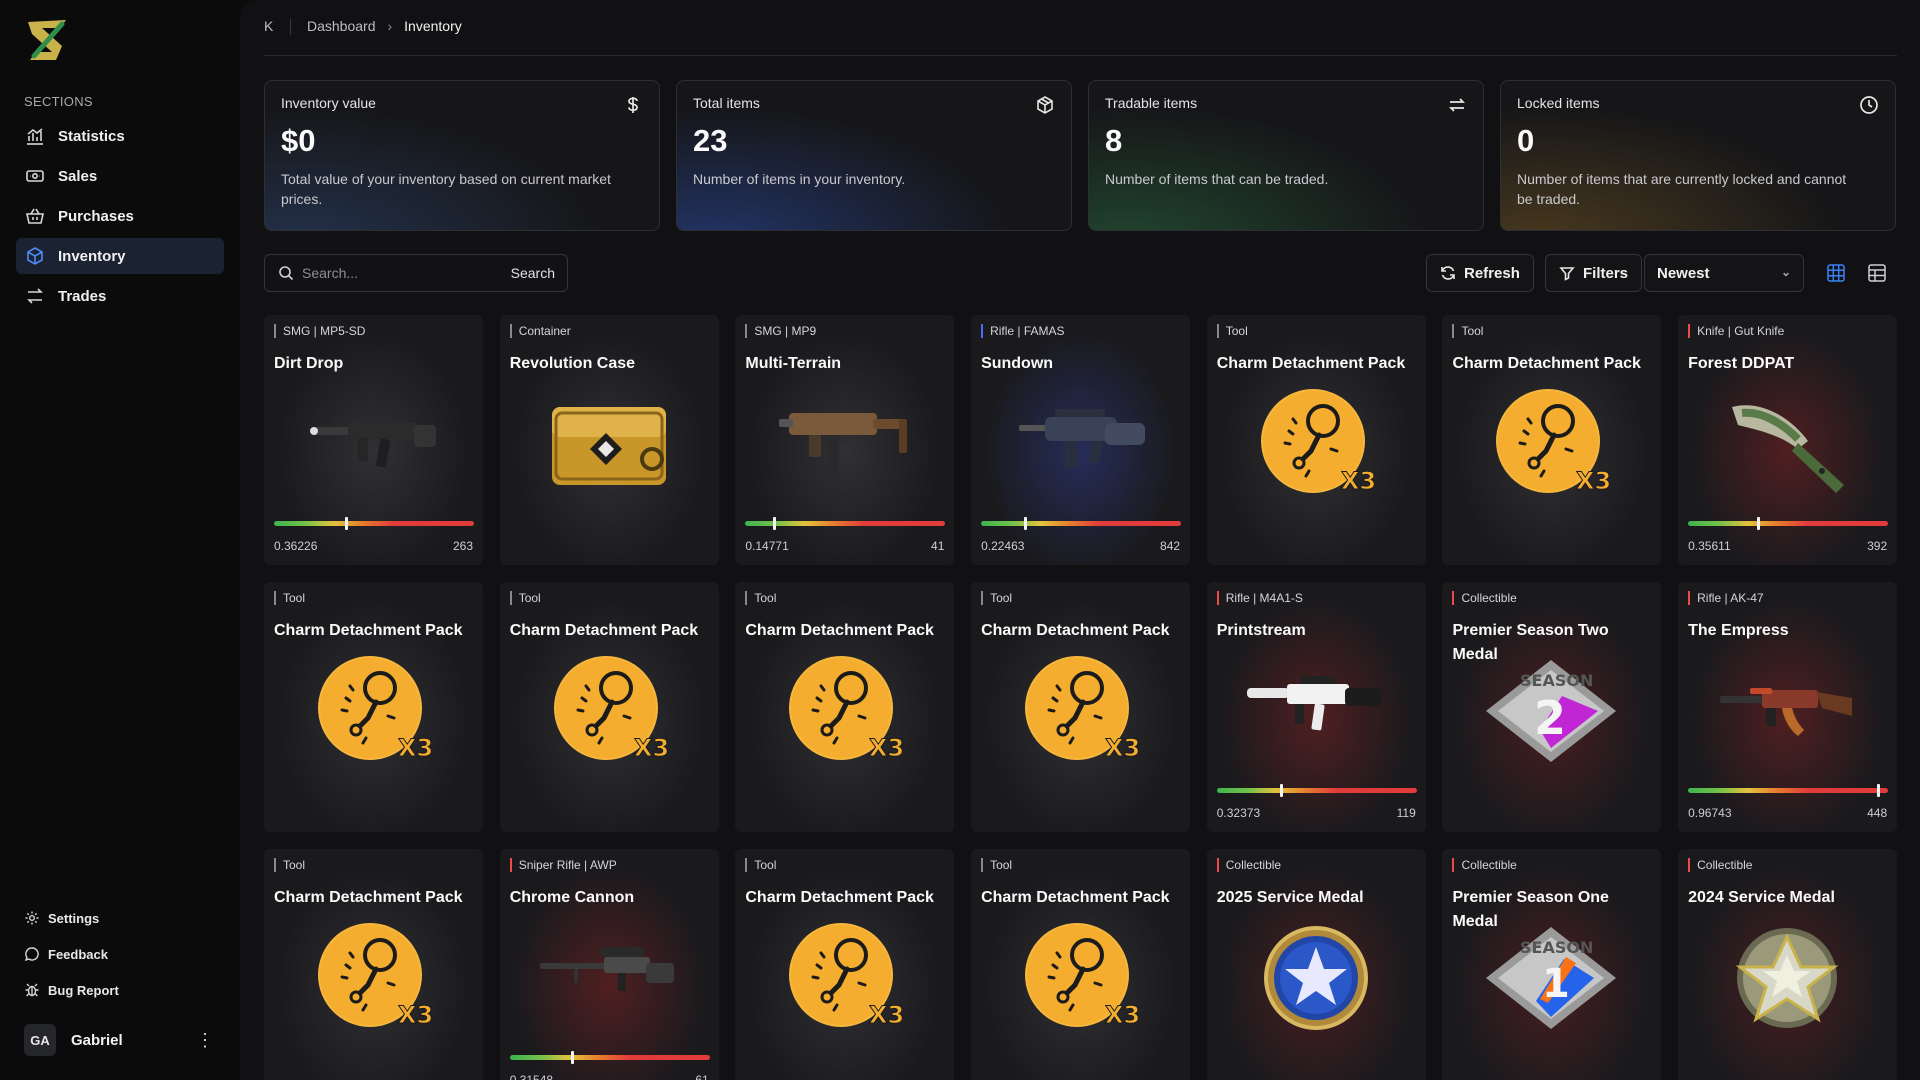 Image resolution: width=1920 pixels, height=1080 pixels. I want to click on app-logo, so click(48, 40).